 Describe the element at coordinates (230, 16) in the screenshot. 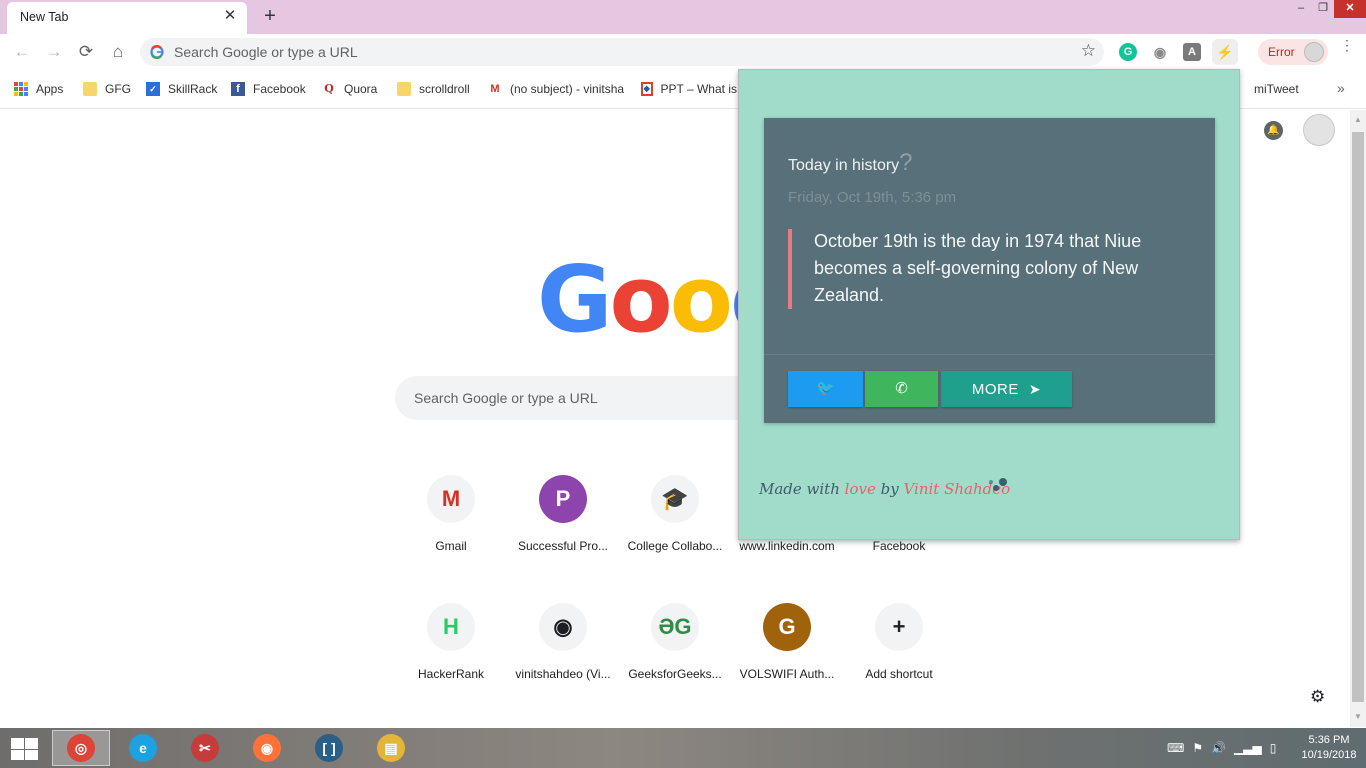

I see `tab-close-icon: ✕` at that location.